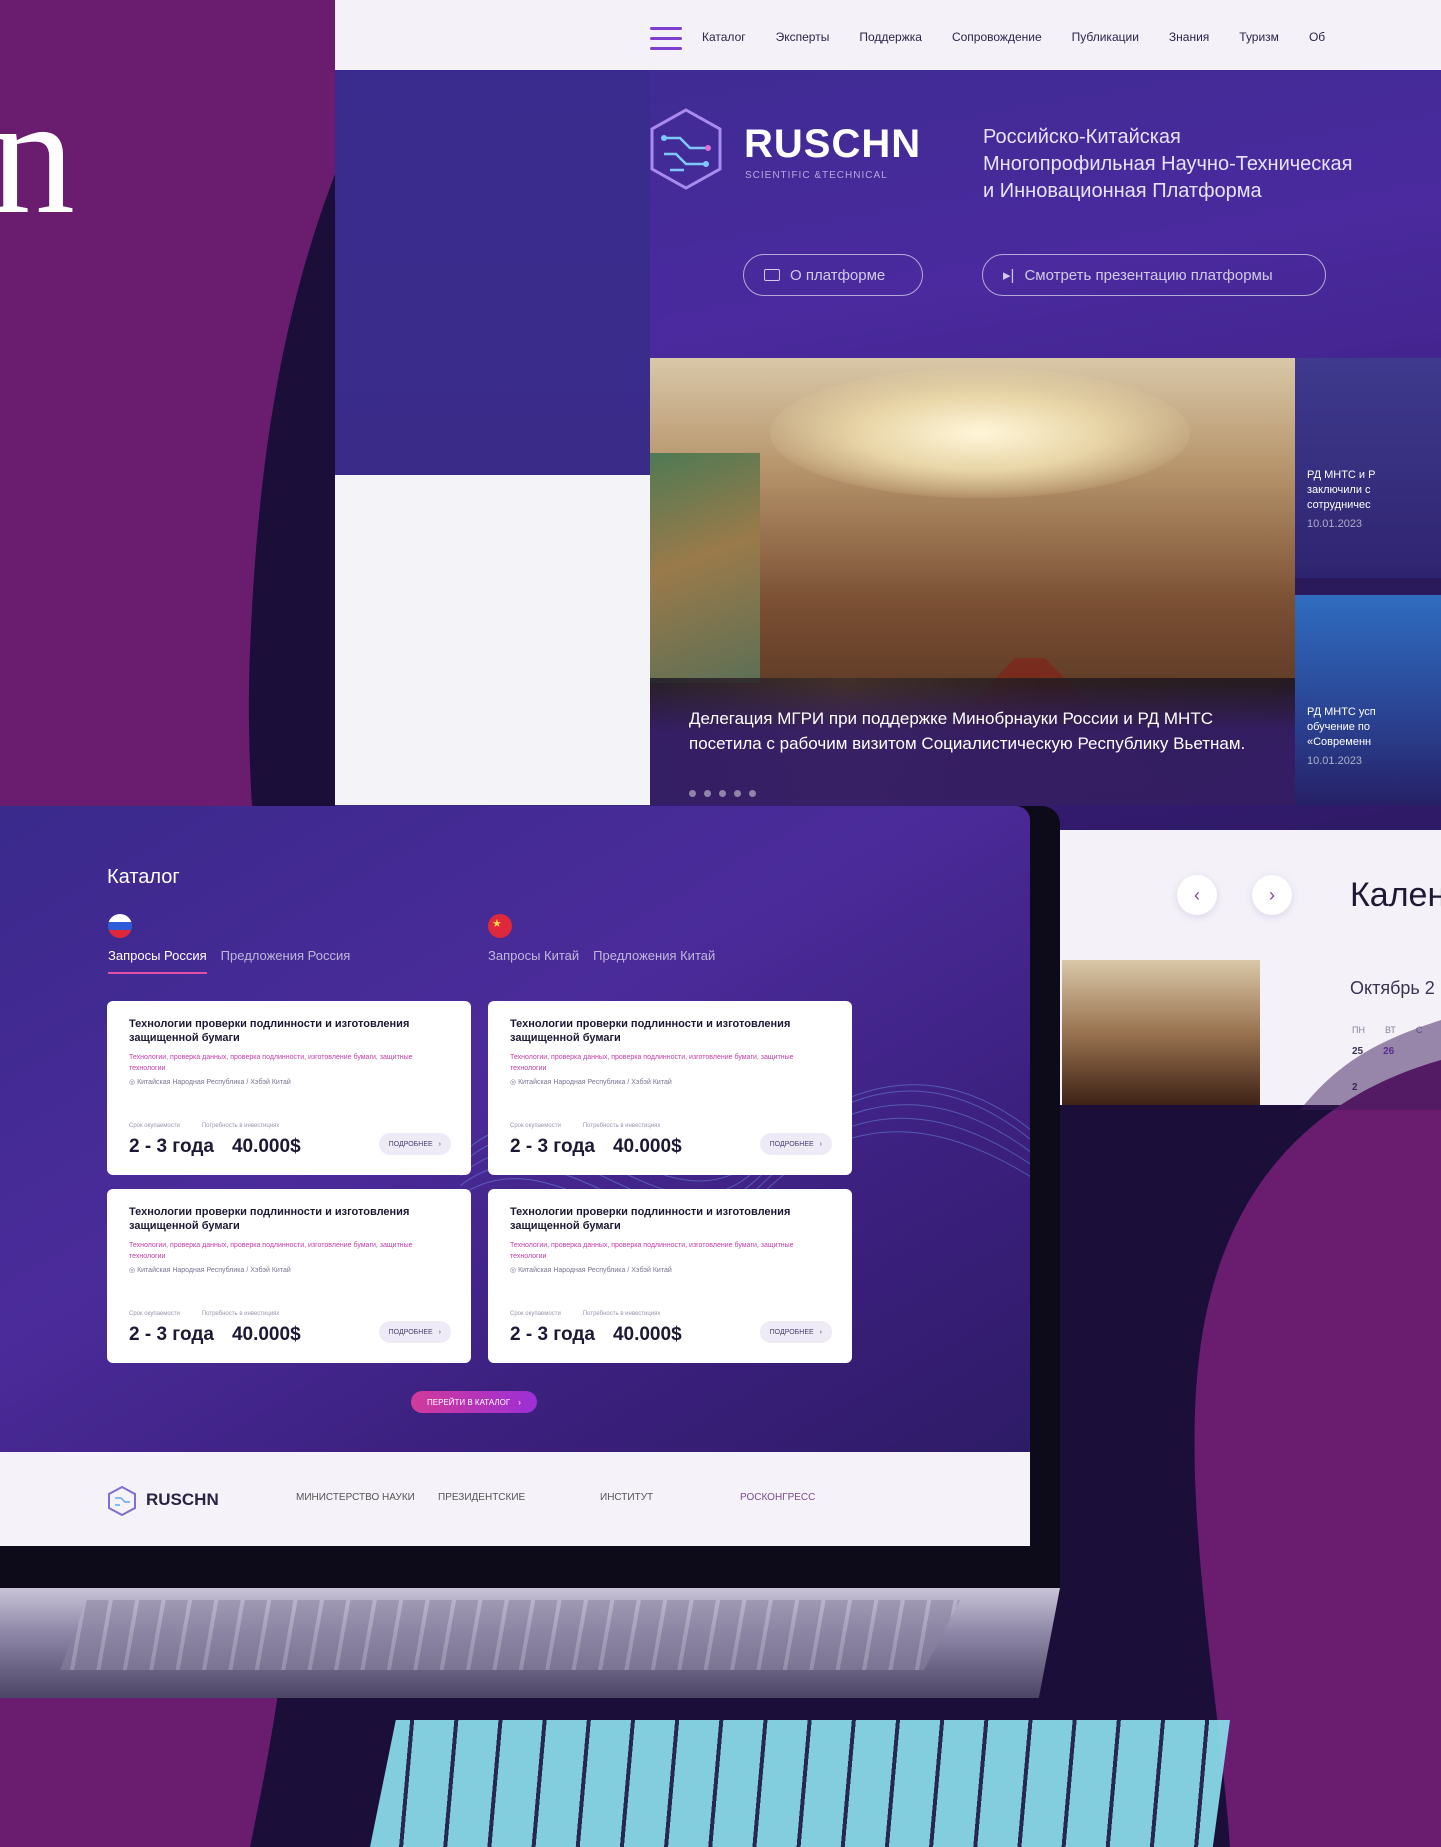 The width and height of the screenshot is (1441, 1847). Describe the element at coordinates (120, 926) in the screenshot. I see `russia-flag-icon` at that location.